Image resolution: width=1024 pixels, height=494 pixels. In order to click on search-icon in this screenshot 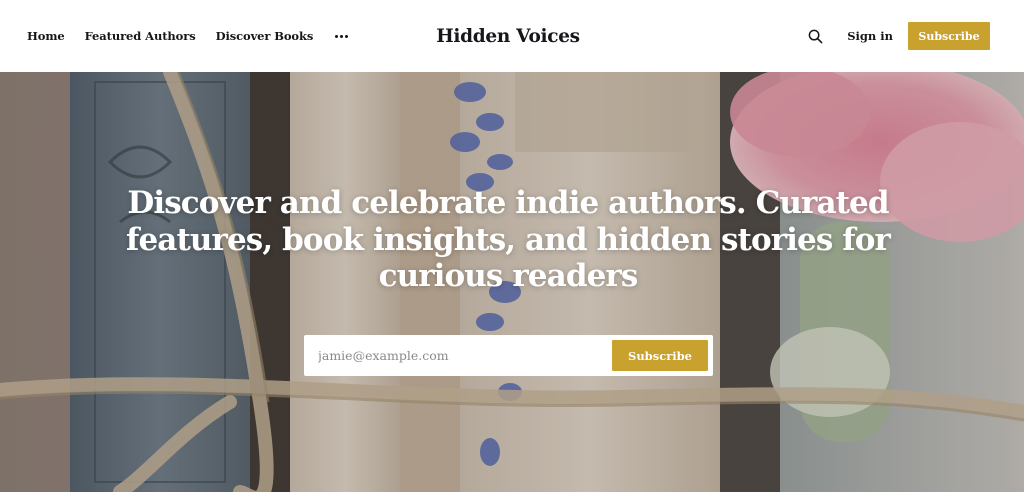, I will do `click(815, 36)`.